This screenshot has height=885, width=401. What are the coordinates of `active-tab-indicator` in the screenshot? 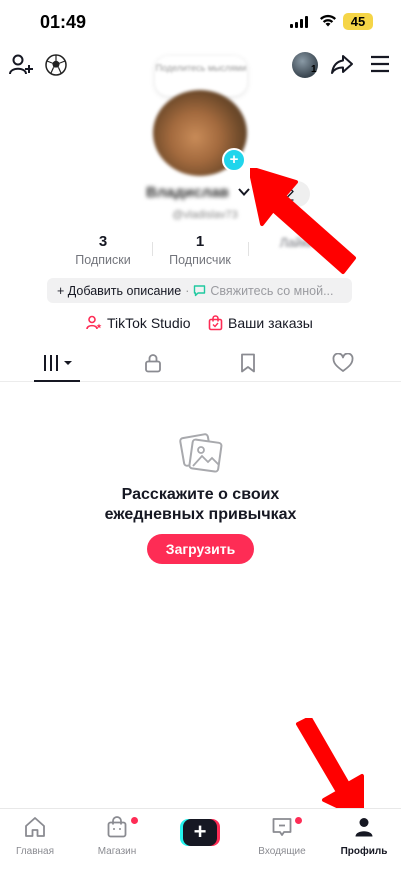 It's located at (57, 381).